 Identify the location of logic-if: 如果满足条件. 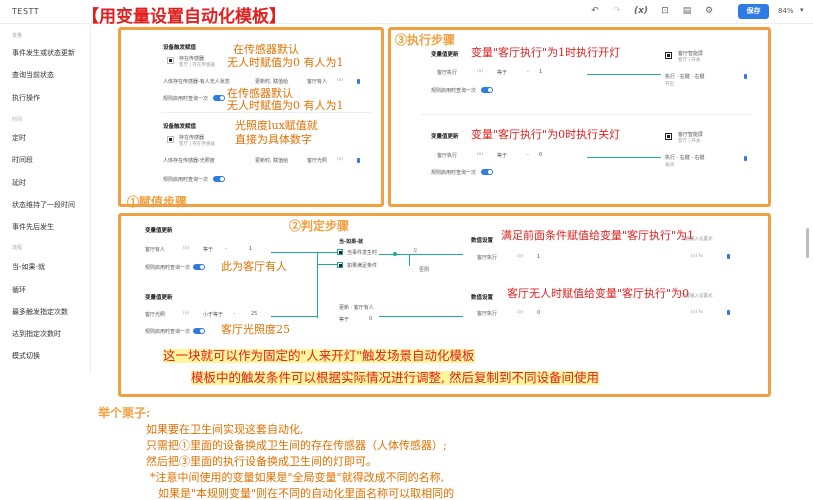
(362, 266).